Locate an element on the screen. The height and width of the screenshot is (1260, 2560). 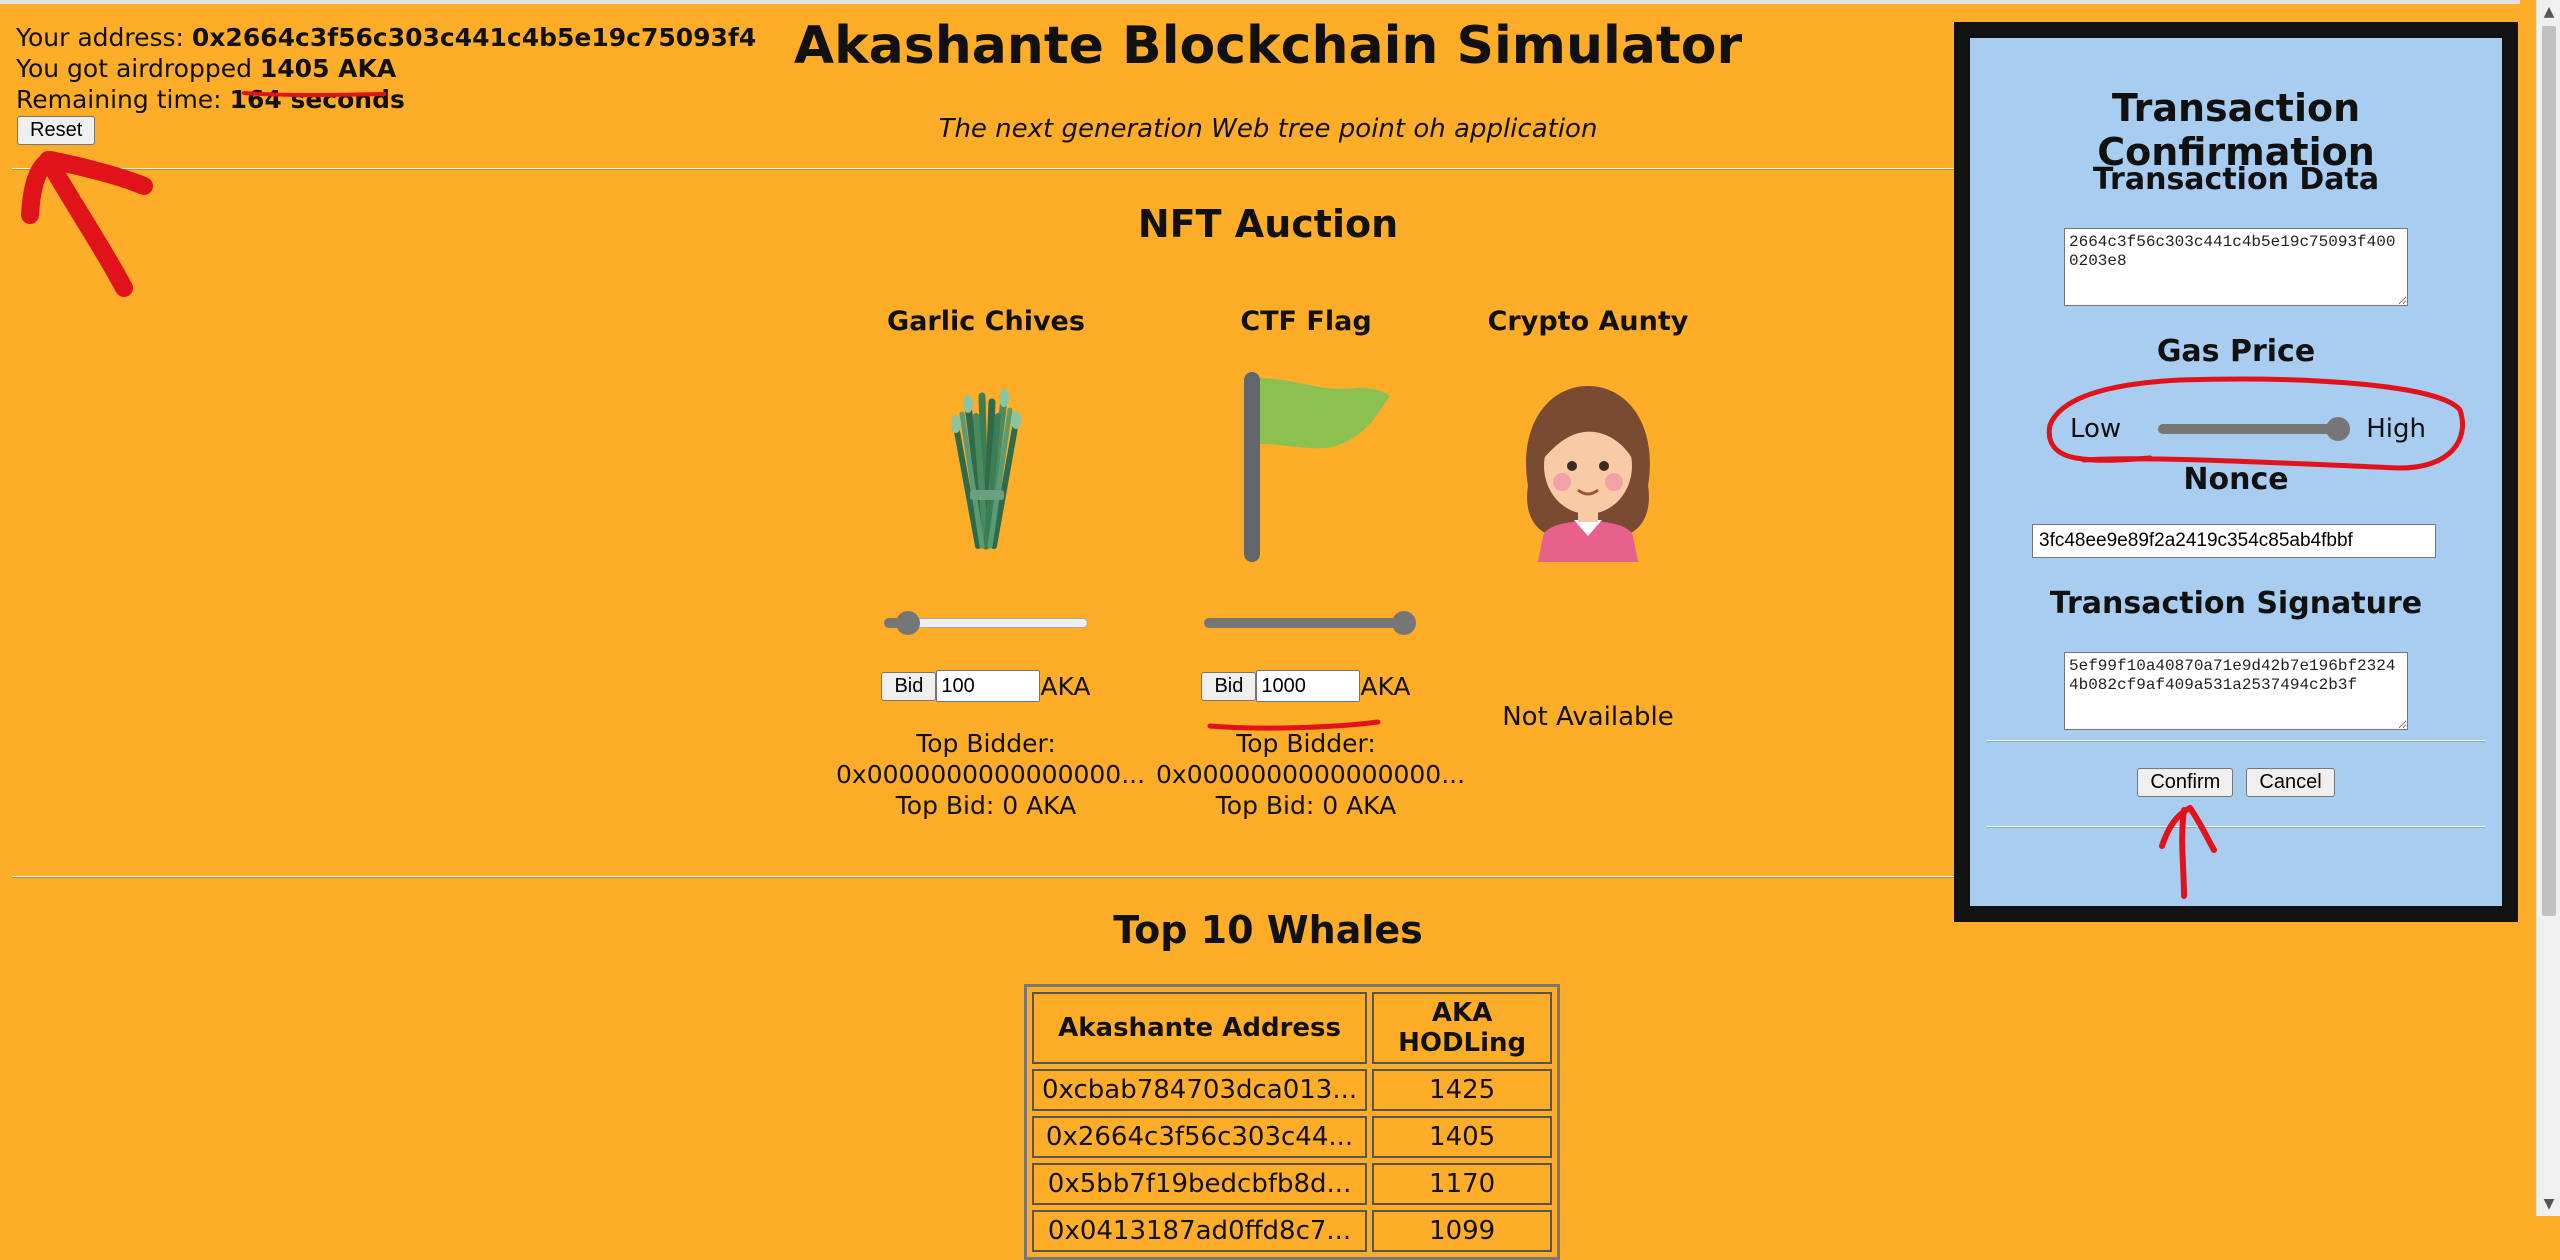
whale-amount: 1425 is located at coordinates (1462, 1090).